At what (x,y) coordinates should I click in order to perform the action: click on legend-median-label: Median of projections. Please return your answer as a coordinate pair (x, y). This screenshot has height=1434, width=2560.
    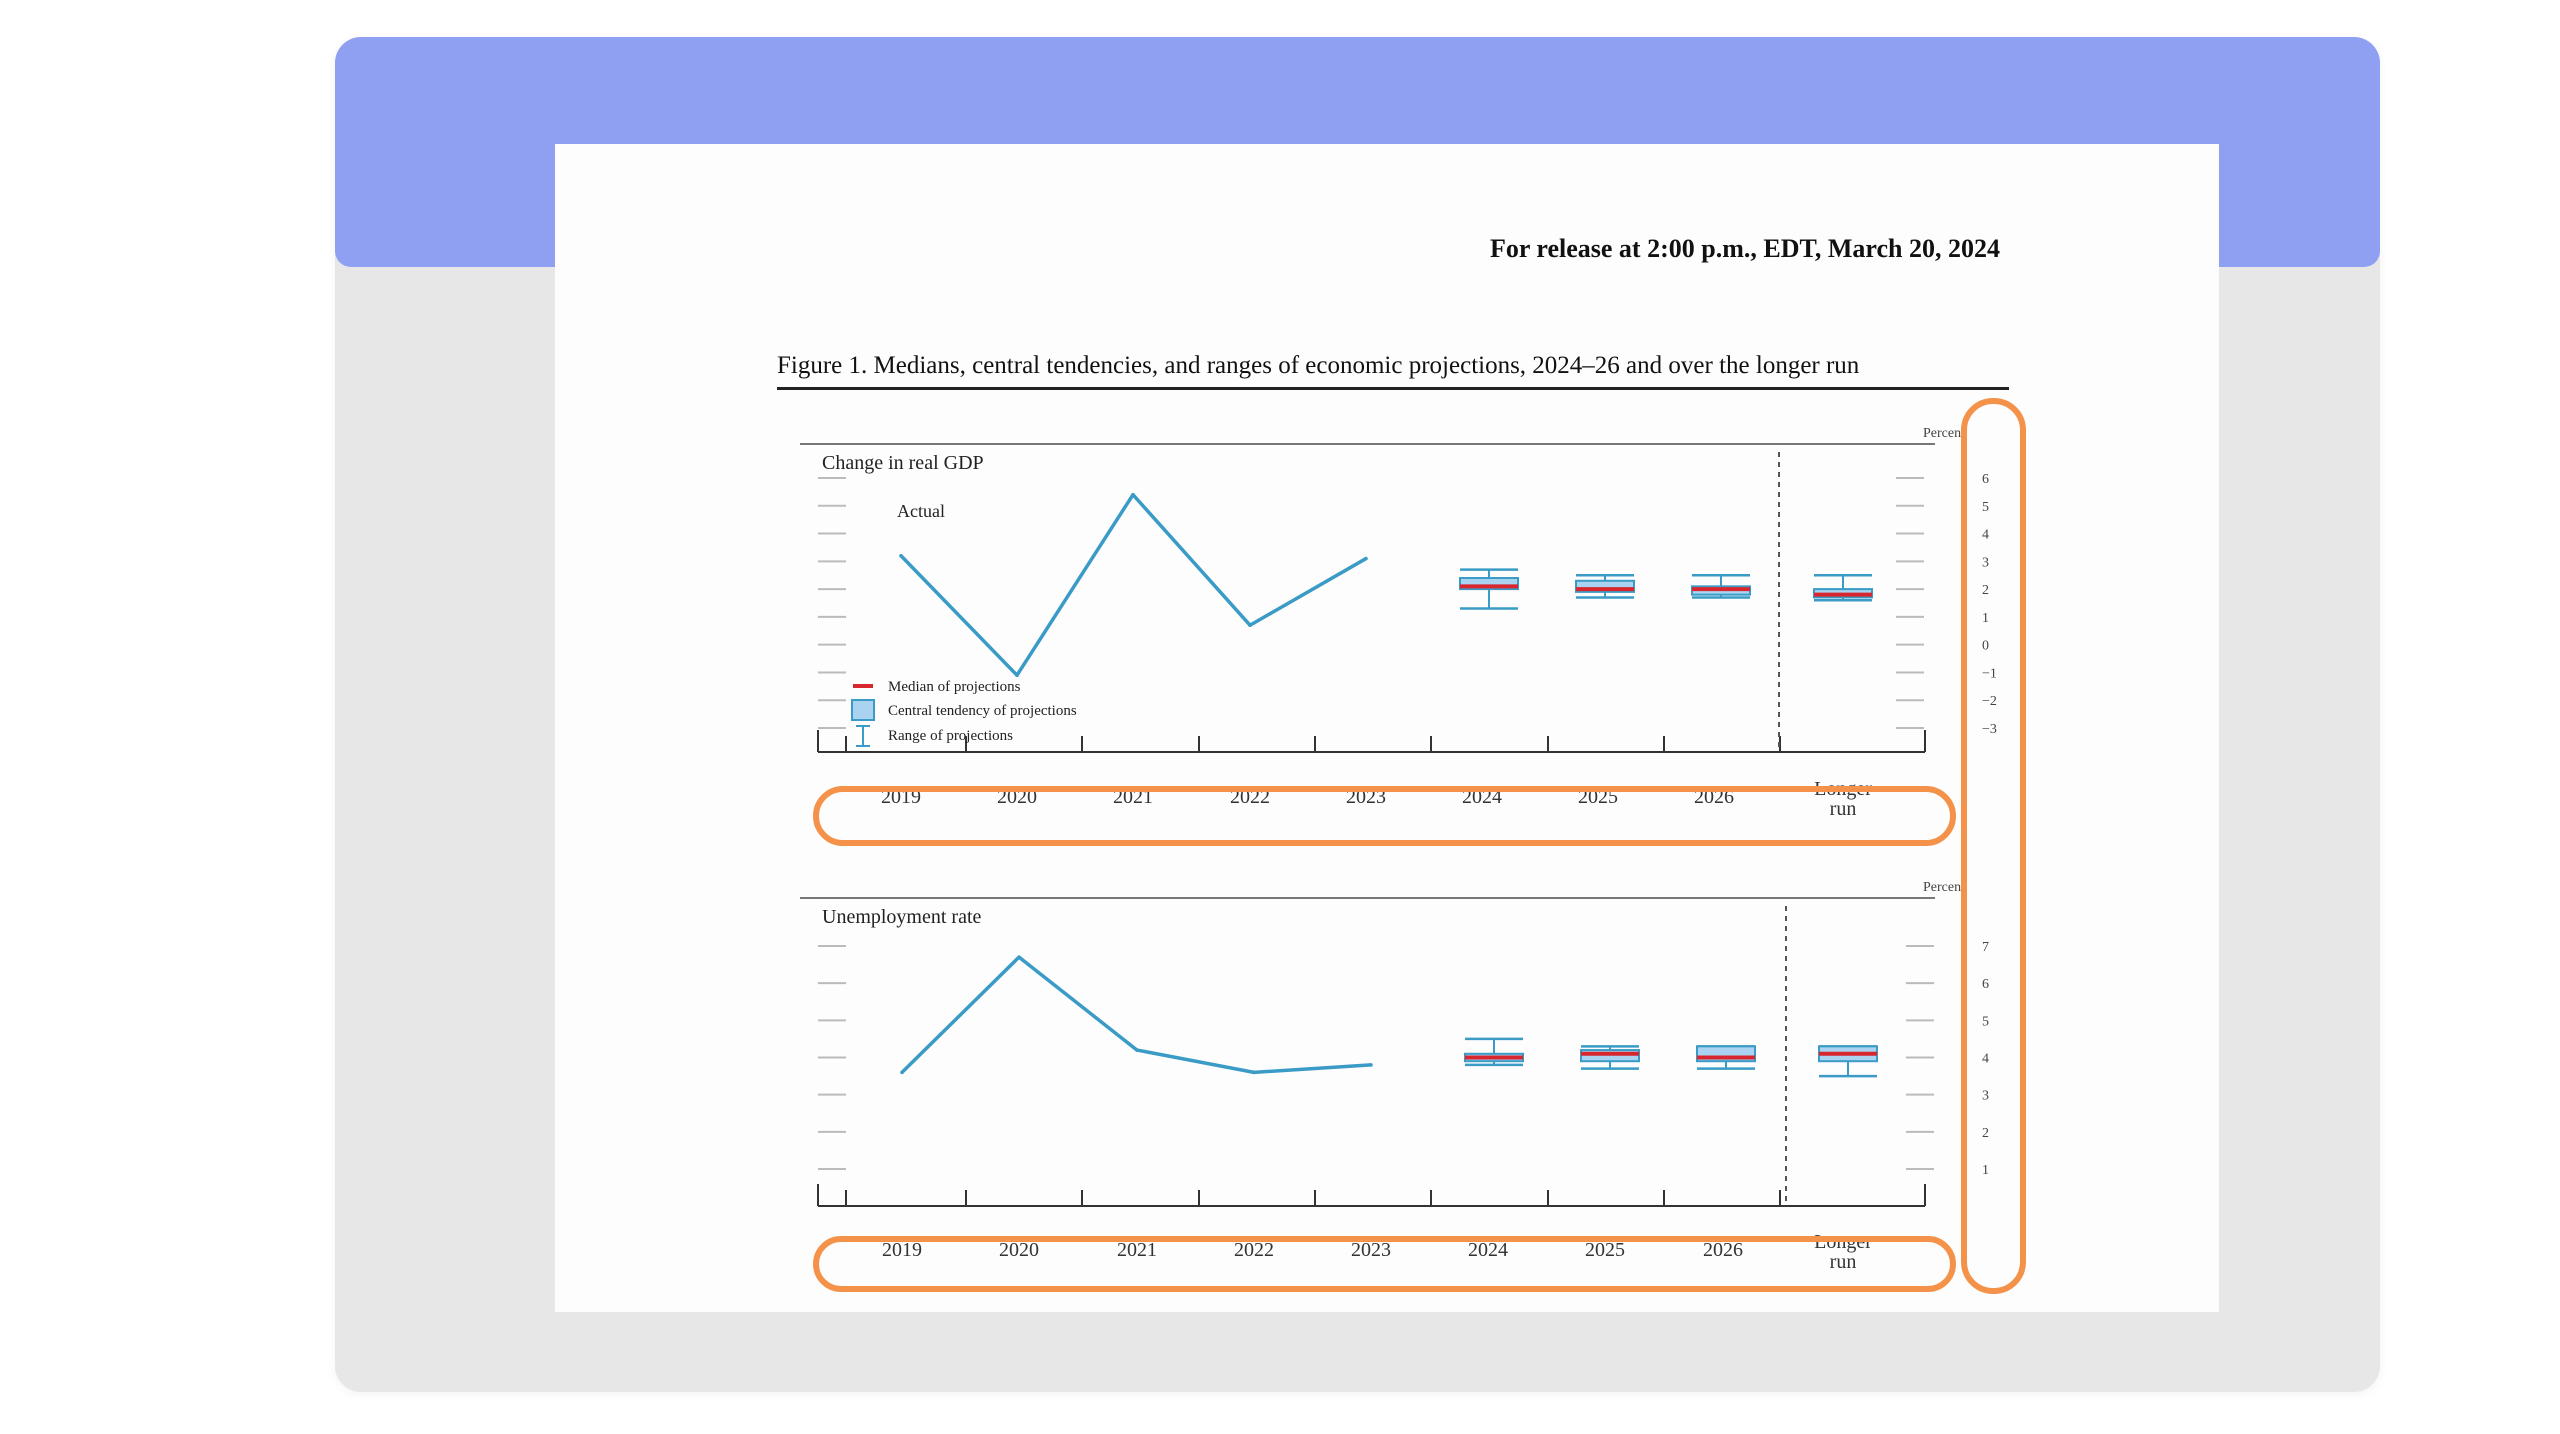
    Looking at the image, I should click on (954, 687).